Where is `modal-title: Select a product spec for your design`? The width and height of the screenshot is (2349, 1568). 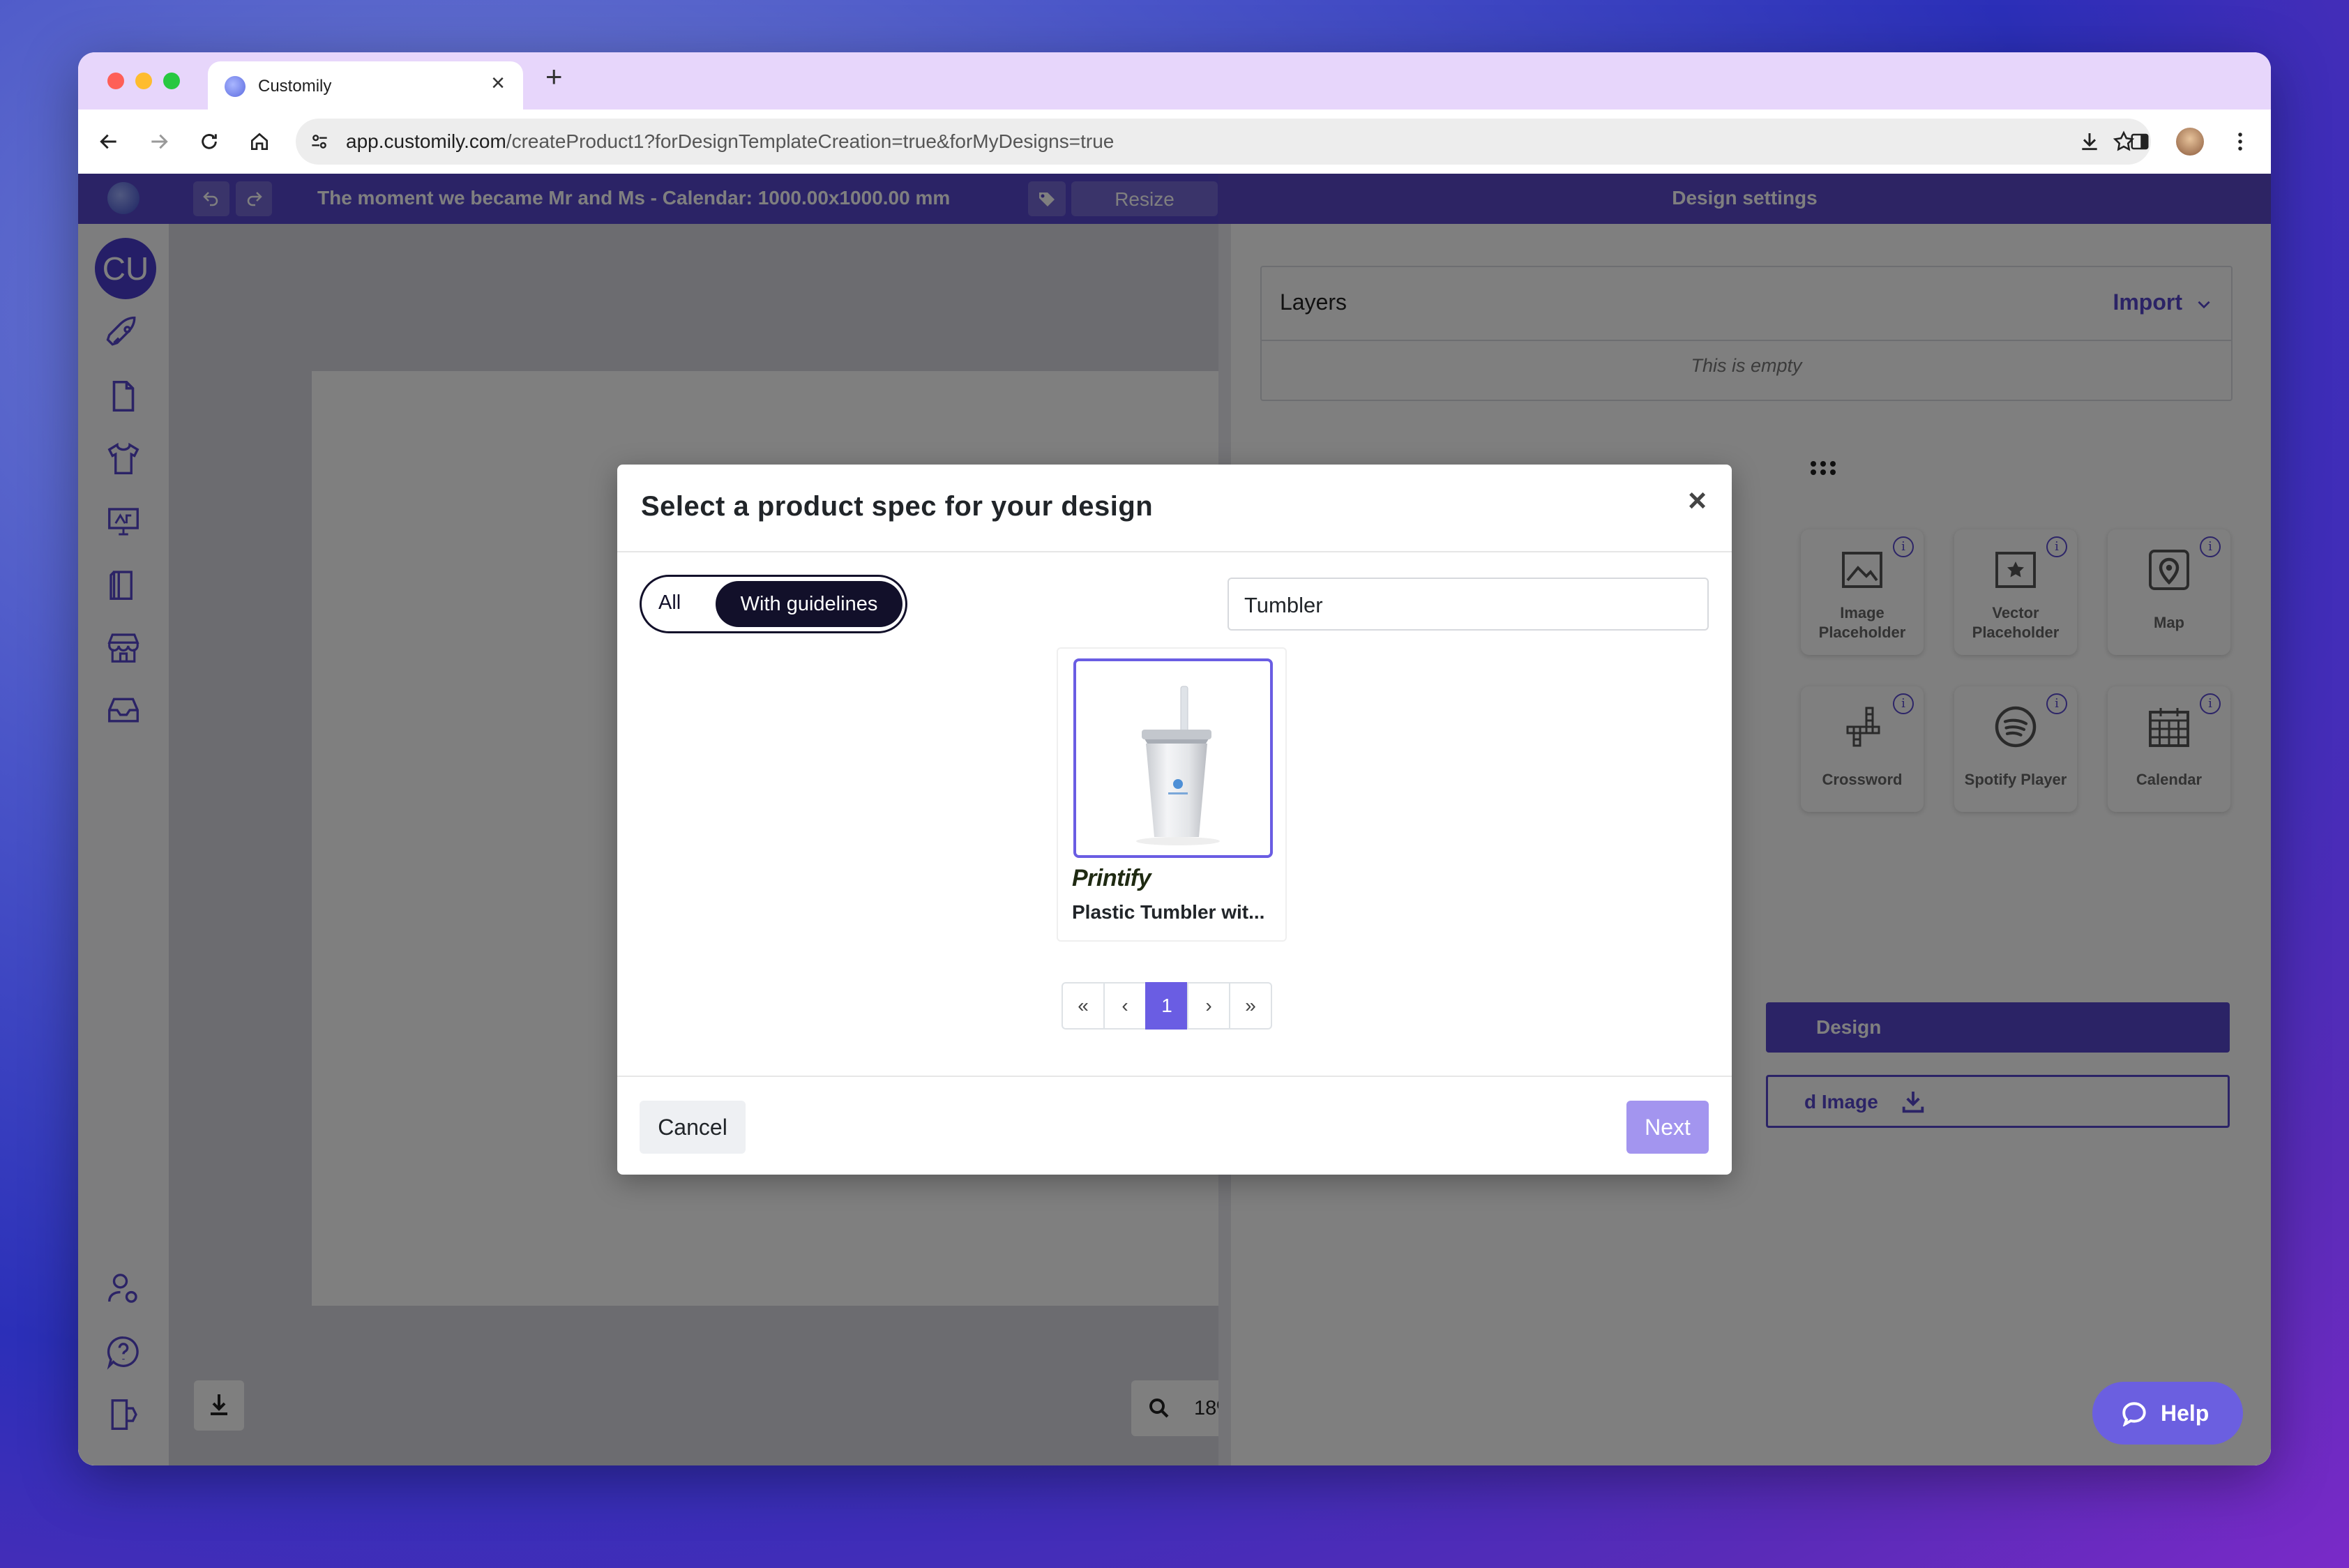
modal-title: Select a product spec for your design is located at coordinates (898, 506).